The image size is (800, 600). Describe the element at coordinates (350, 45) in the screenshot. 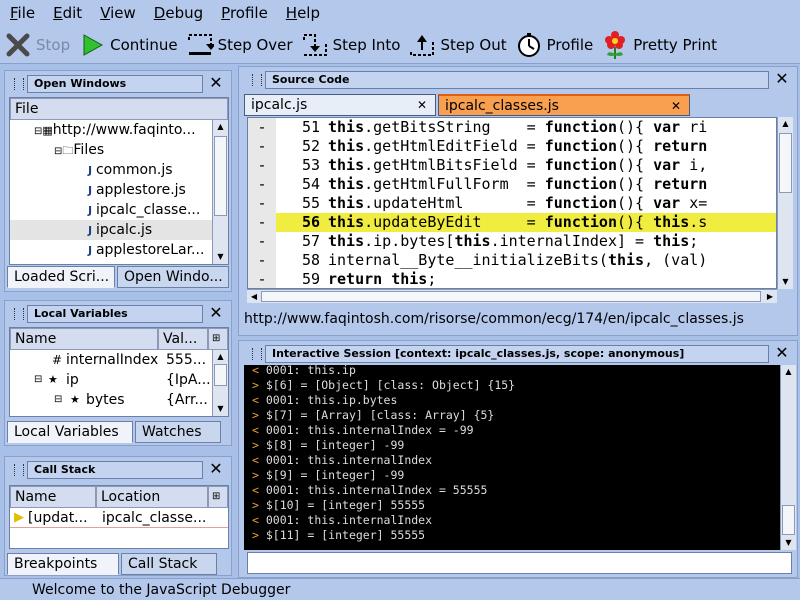

I see `step-into-button: Step Into` at that location.